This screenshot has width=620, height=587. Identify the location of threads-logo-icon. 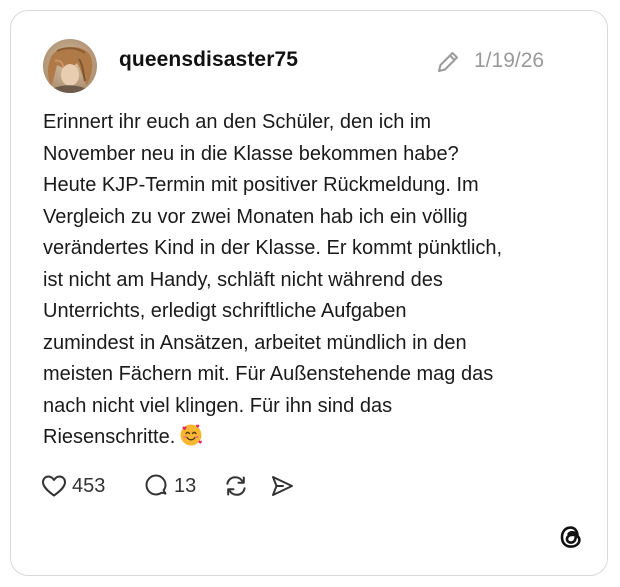
(571, 537).